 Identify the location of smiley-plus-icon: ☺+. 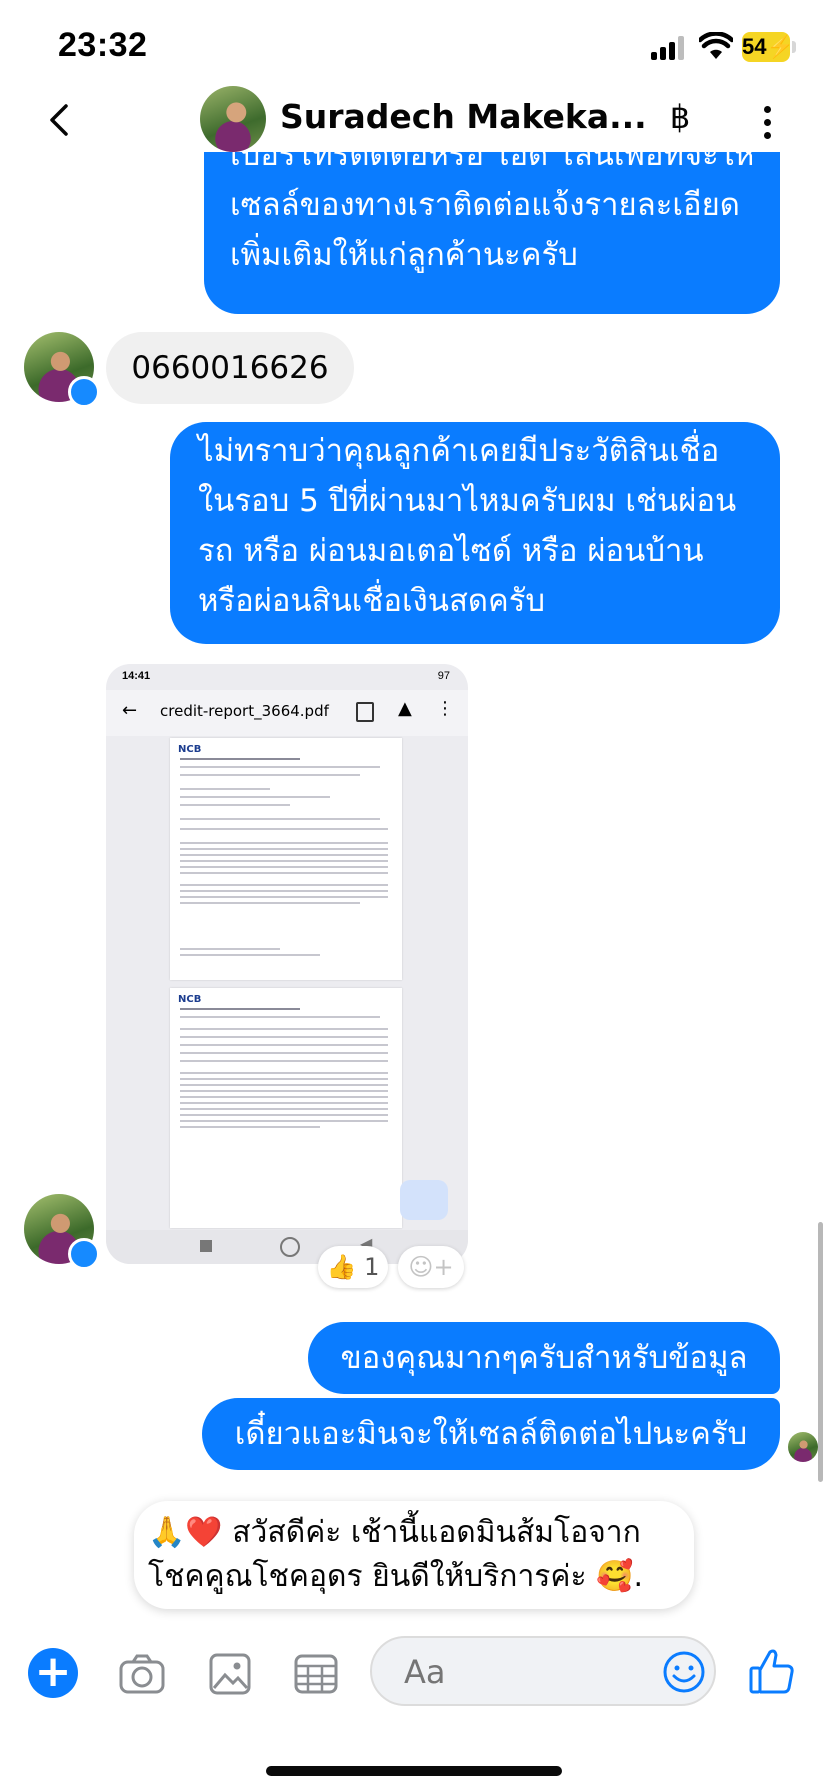
(431, 1267).